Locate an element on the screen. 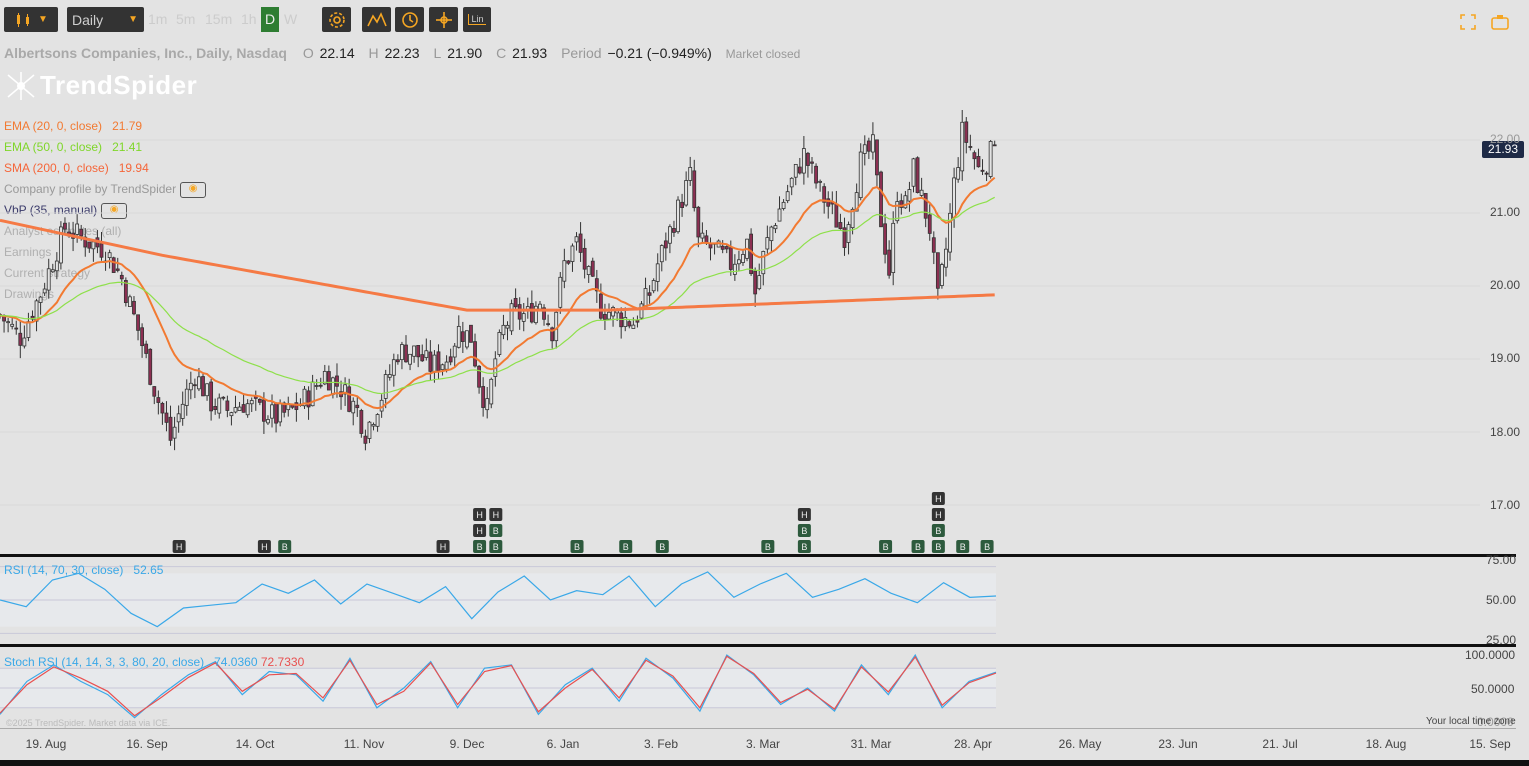 This screenshot has height=766, width=1529. y-tick-19: 19.00 is located at coordinates (1505, 358).